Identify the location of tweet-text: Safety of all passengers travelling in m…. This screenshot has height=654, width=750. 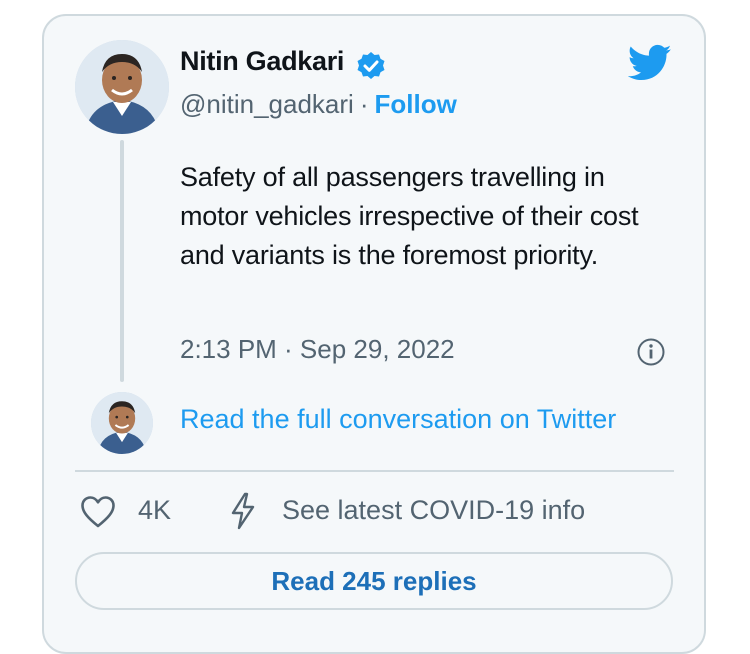
(409, 216).